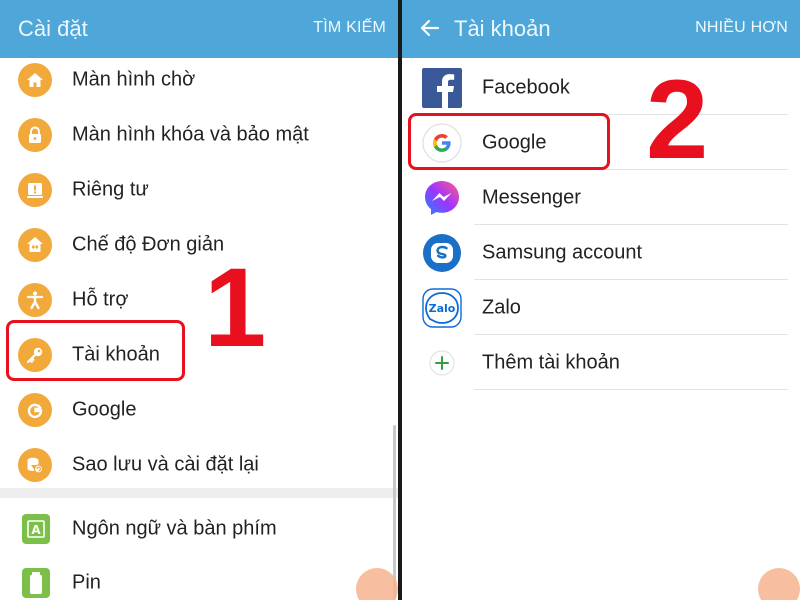 Image resolution: width=800 pixels, height=600 pixels. Describe the element at coordinates (601, 197) in the screenshot. I see `account-item-messenger: Messenger` at that location.